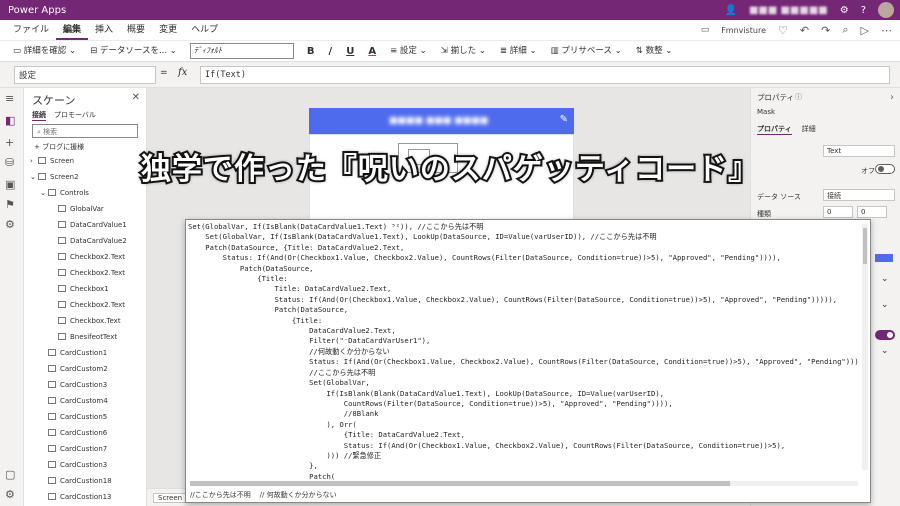  Describe the element at coordinates (241, 51) in the screenshot. I see `font-select: ﾃﾞｨﾌｫﾙﾄ` at that location.